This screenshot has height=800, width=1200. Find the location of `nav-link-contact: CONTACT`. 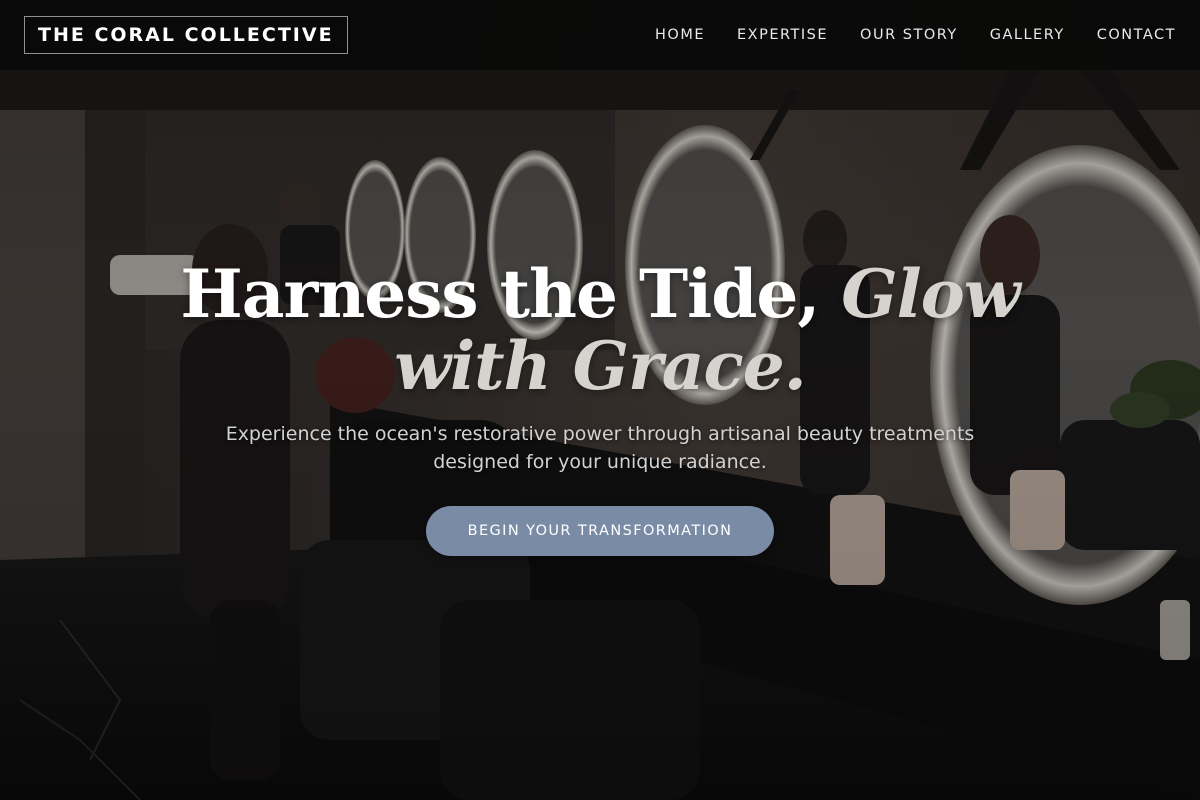

nav-link-contact: CONTACT is located at coordinates (1136, 35).